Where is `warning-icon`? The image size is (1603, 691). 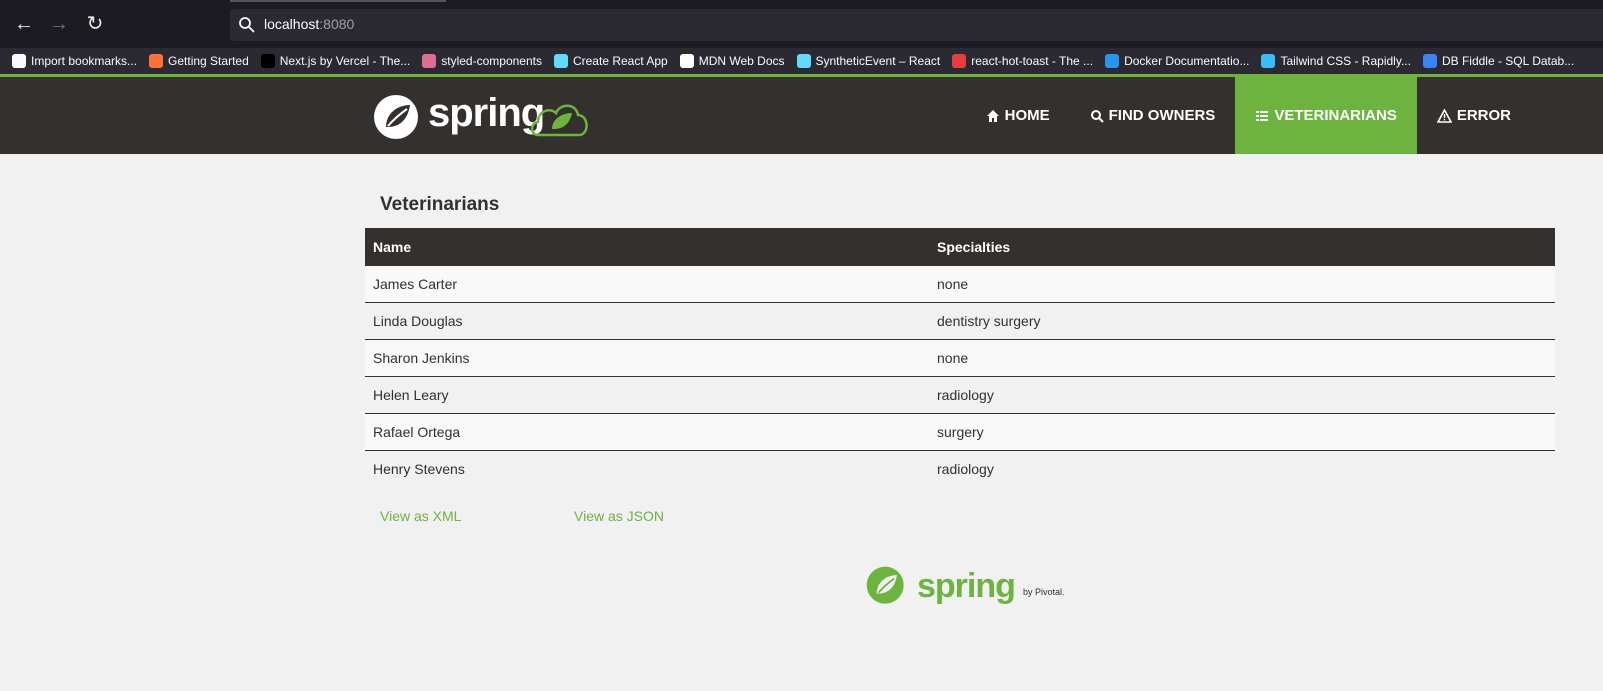
warning-icon is located at coordinates (1444, 115).